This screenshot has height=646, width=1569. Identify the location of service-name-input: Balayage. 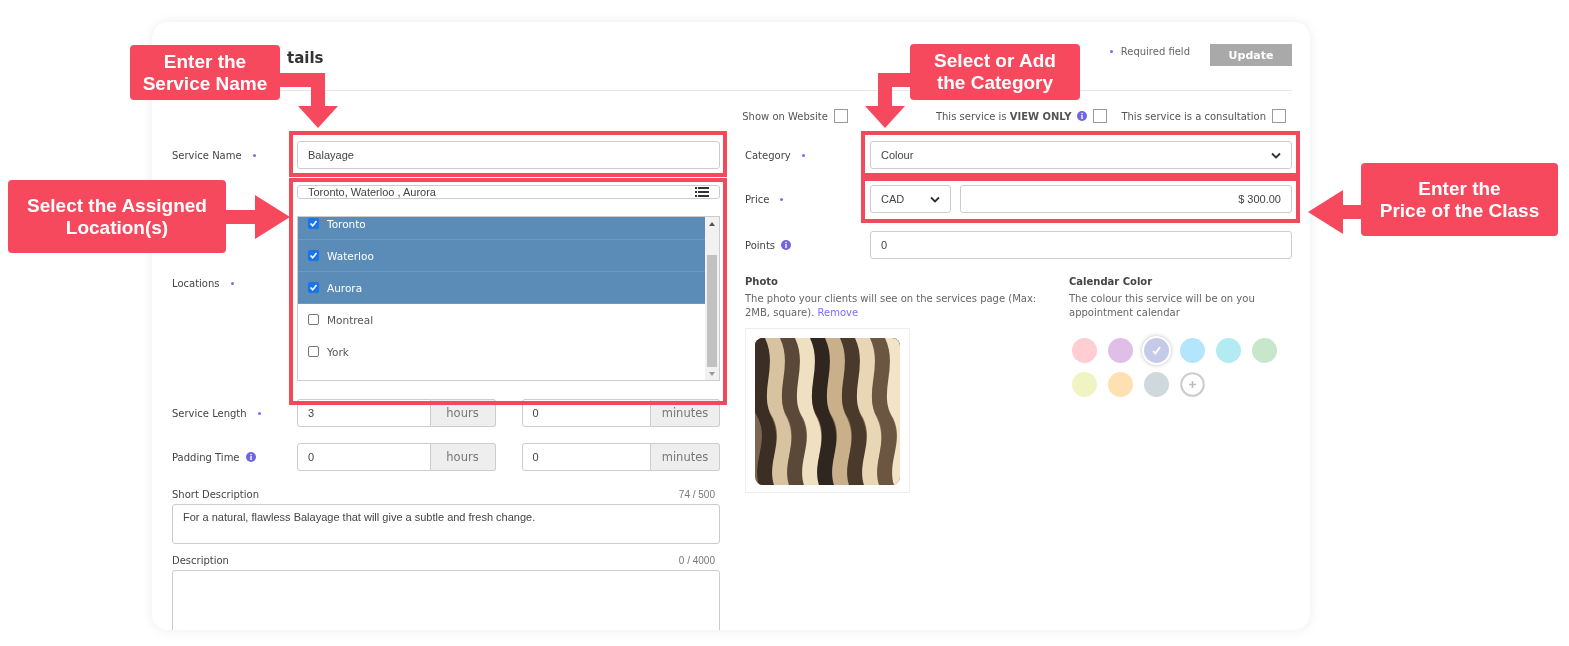
(508, 155).